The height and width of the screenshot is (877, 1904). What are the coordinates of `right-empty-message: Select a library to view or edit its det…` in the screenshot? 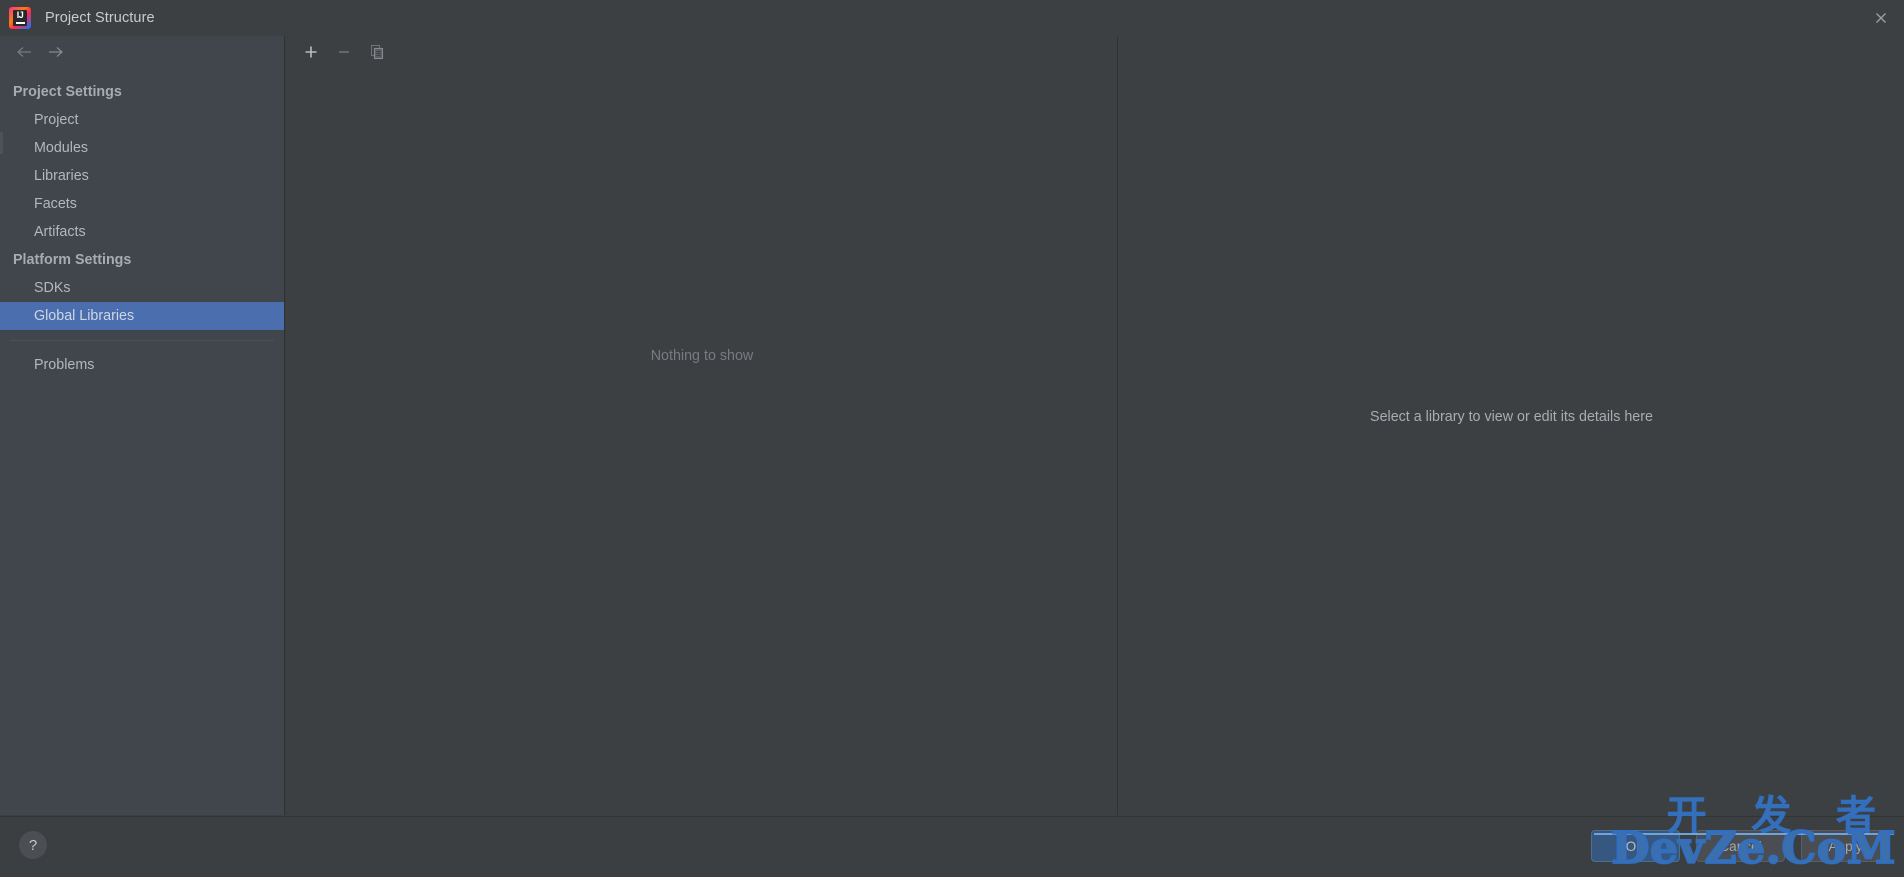 It's located at (1511, 416).